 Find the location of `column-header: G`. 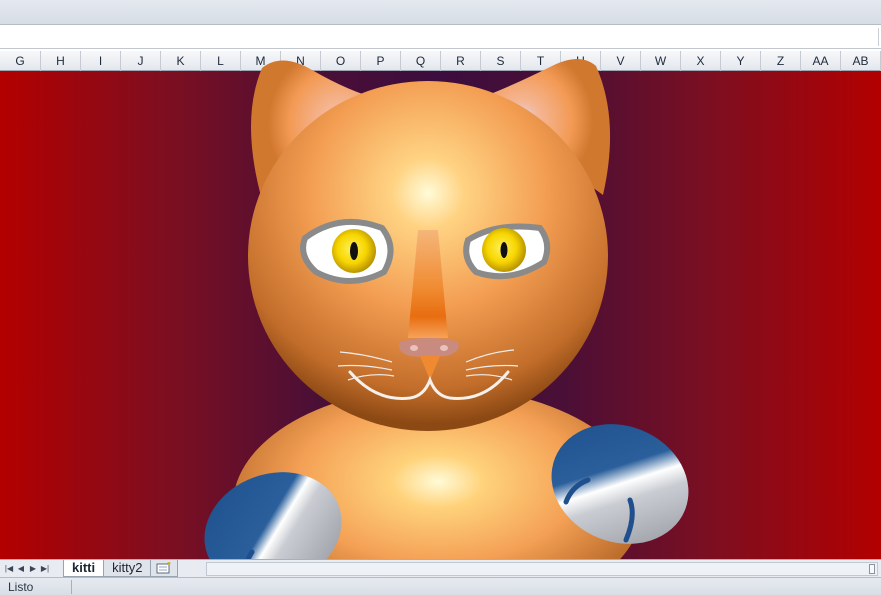

column-header: G is located at coordinates (20, 61).